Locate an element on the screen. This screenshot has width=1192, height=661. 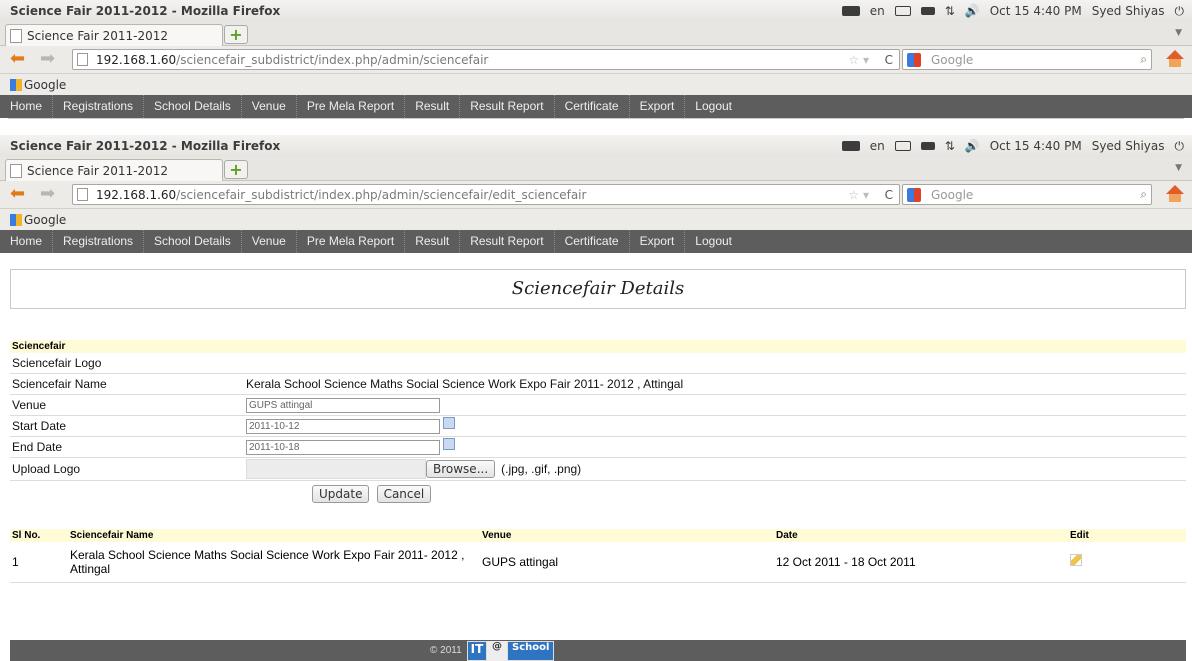
form-row-logo: Sciencefair Logo is located at coordinates (598, 363).